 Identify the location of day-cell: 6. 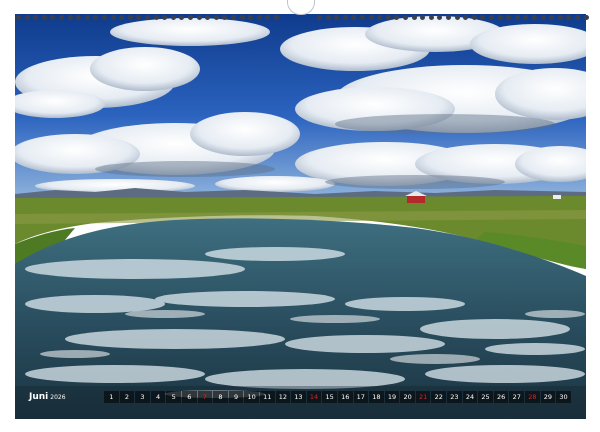
(189, 397).